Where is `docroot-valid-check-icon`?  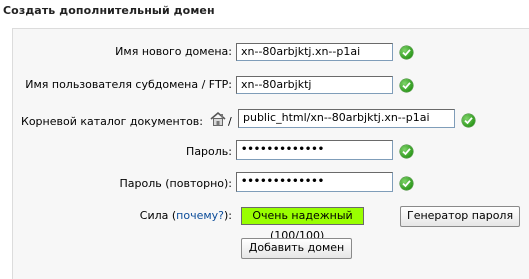
docroot-valid-check-icon is located at coordinates (468, 120).